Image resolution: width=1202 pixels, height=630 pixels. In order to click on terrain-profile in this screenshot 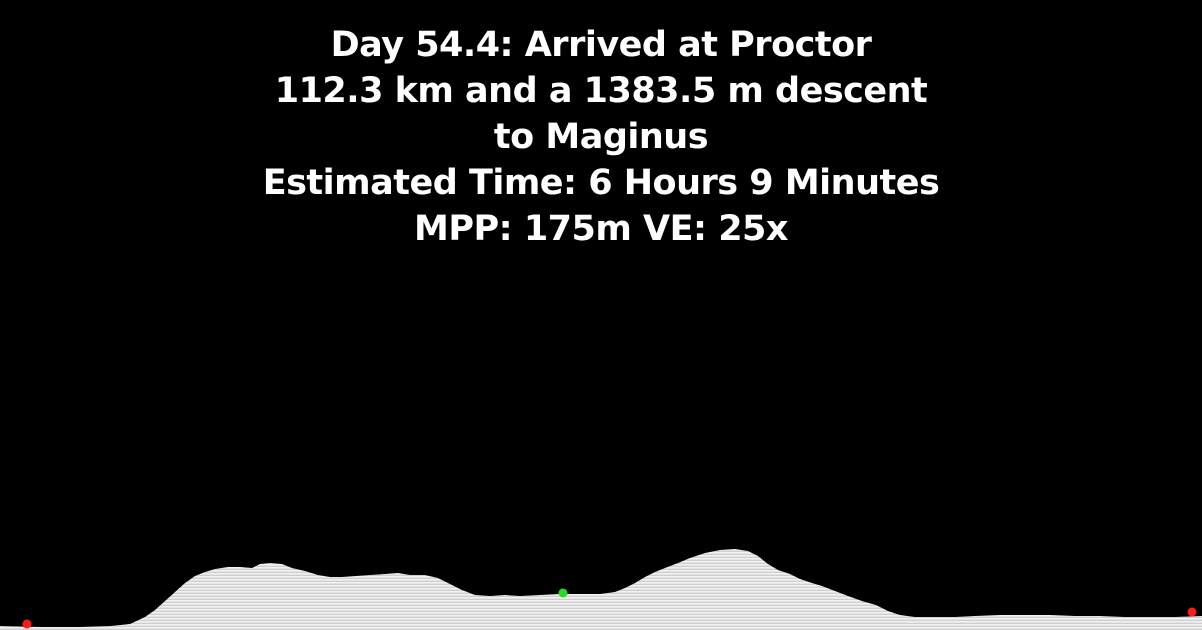, I will do `click(601, 589)`.